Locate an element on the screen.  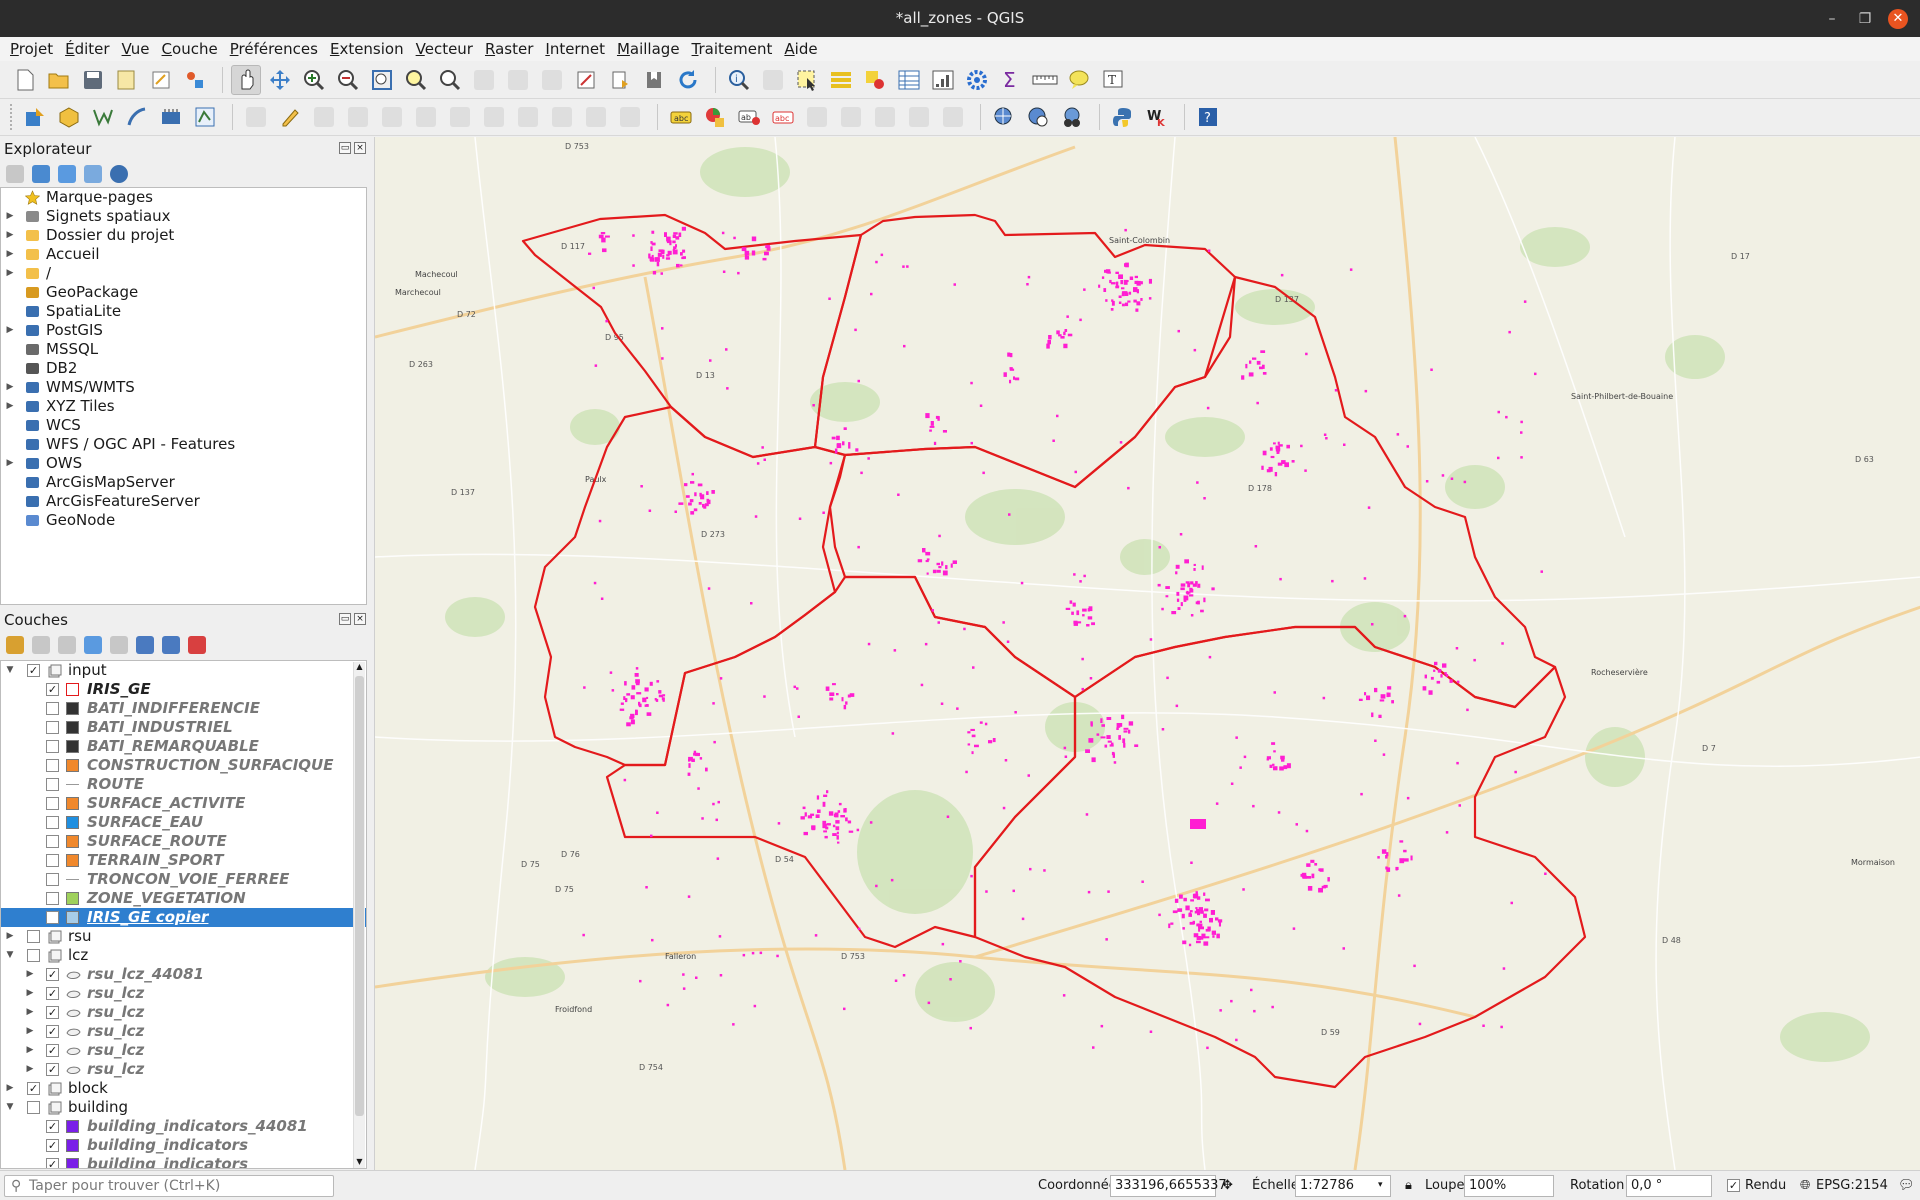
explorer-item: SpatiaLite is located at coordinates (183, 311).